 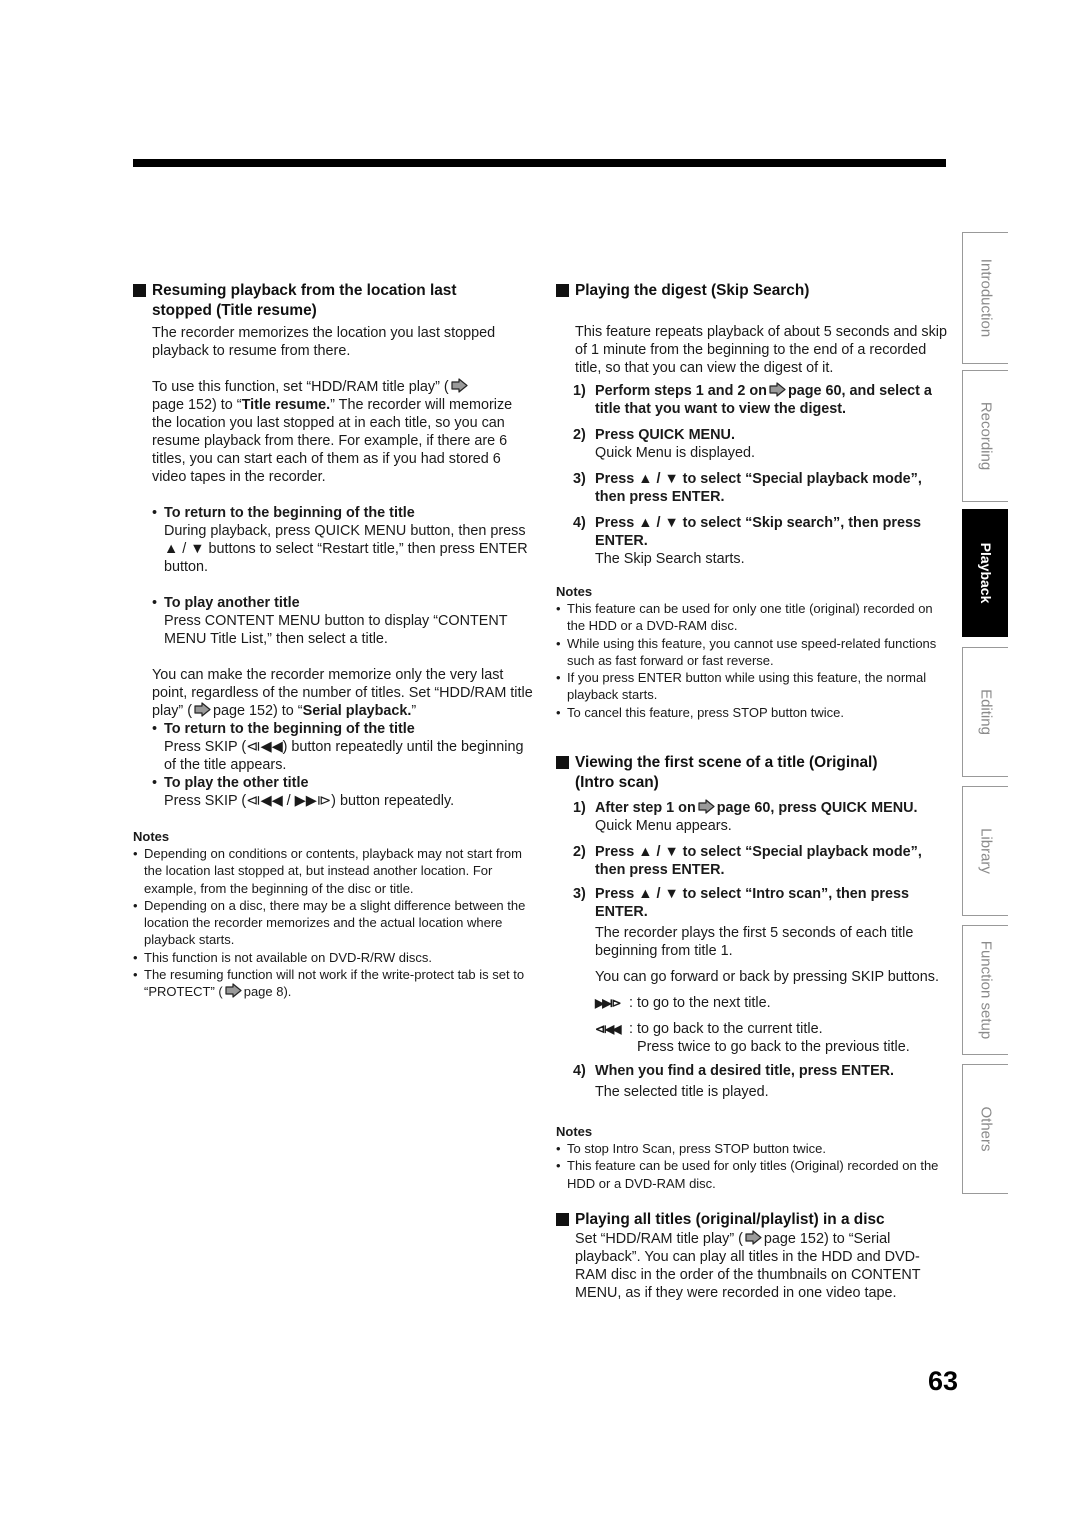 I want to click on page-number: 63, so click(x=943, y=1381).